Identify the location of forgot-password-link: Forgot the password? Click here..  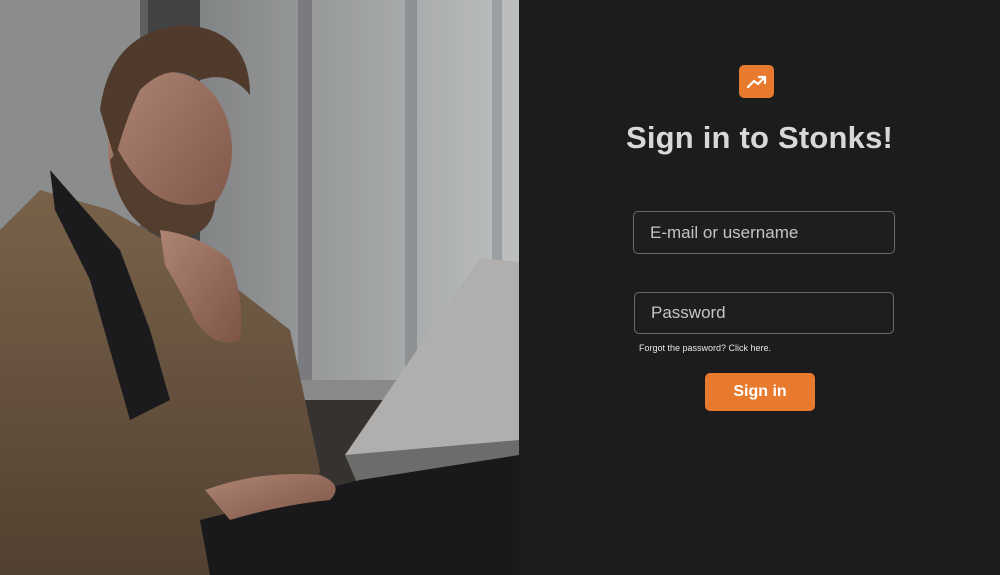
(705, 348).